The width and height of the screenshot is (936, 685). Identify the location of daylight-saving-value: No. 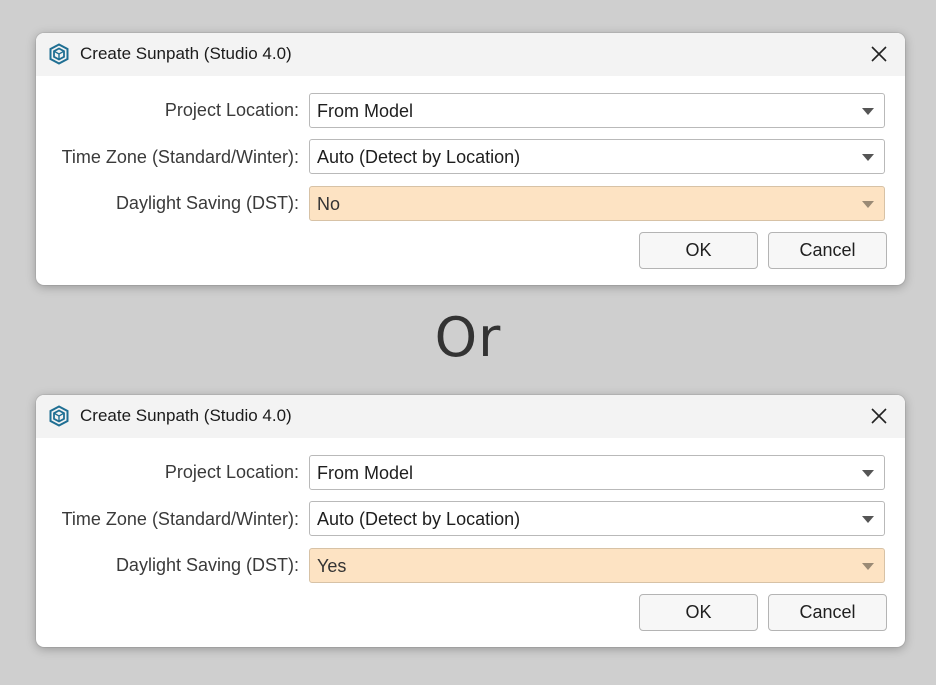
(329, 204).